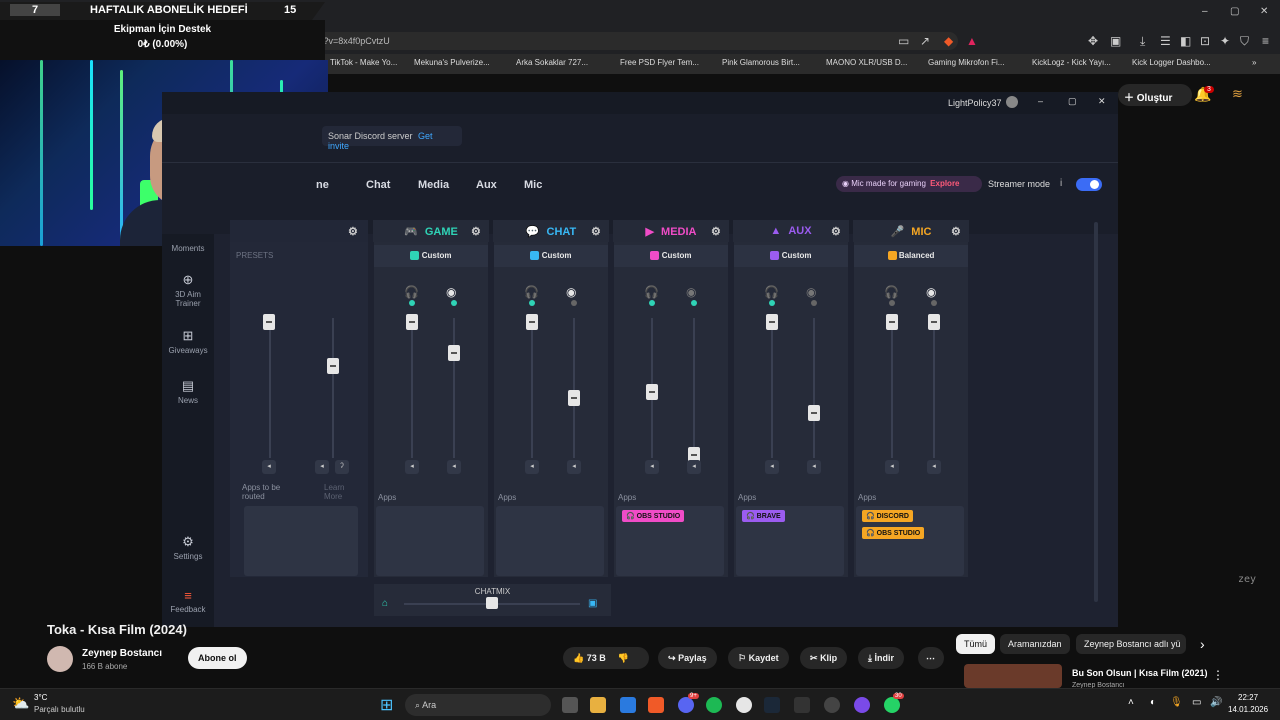  What do you see at coordinates (893, 533) in the screenshot?
I see `app-tag: 🎧 OBS STUDIO` at bounding box center [893, 533].